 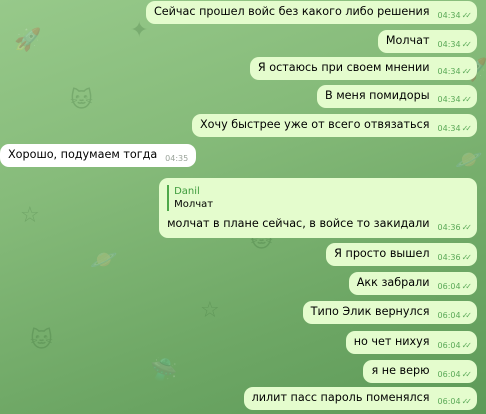 What do you see at coordinates (343, 67) in the screenshot?
I see `message-text: Я остаюсь при своем мнении` at bounding box center [343, 67].